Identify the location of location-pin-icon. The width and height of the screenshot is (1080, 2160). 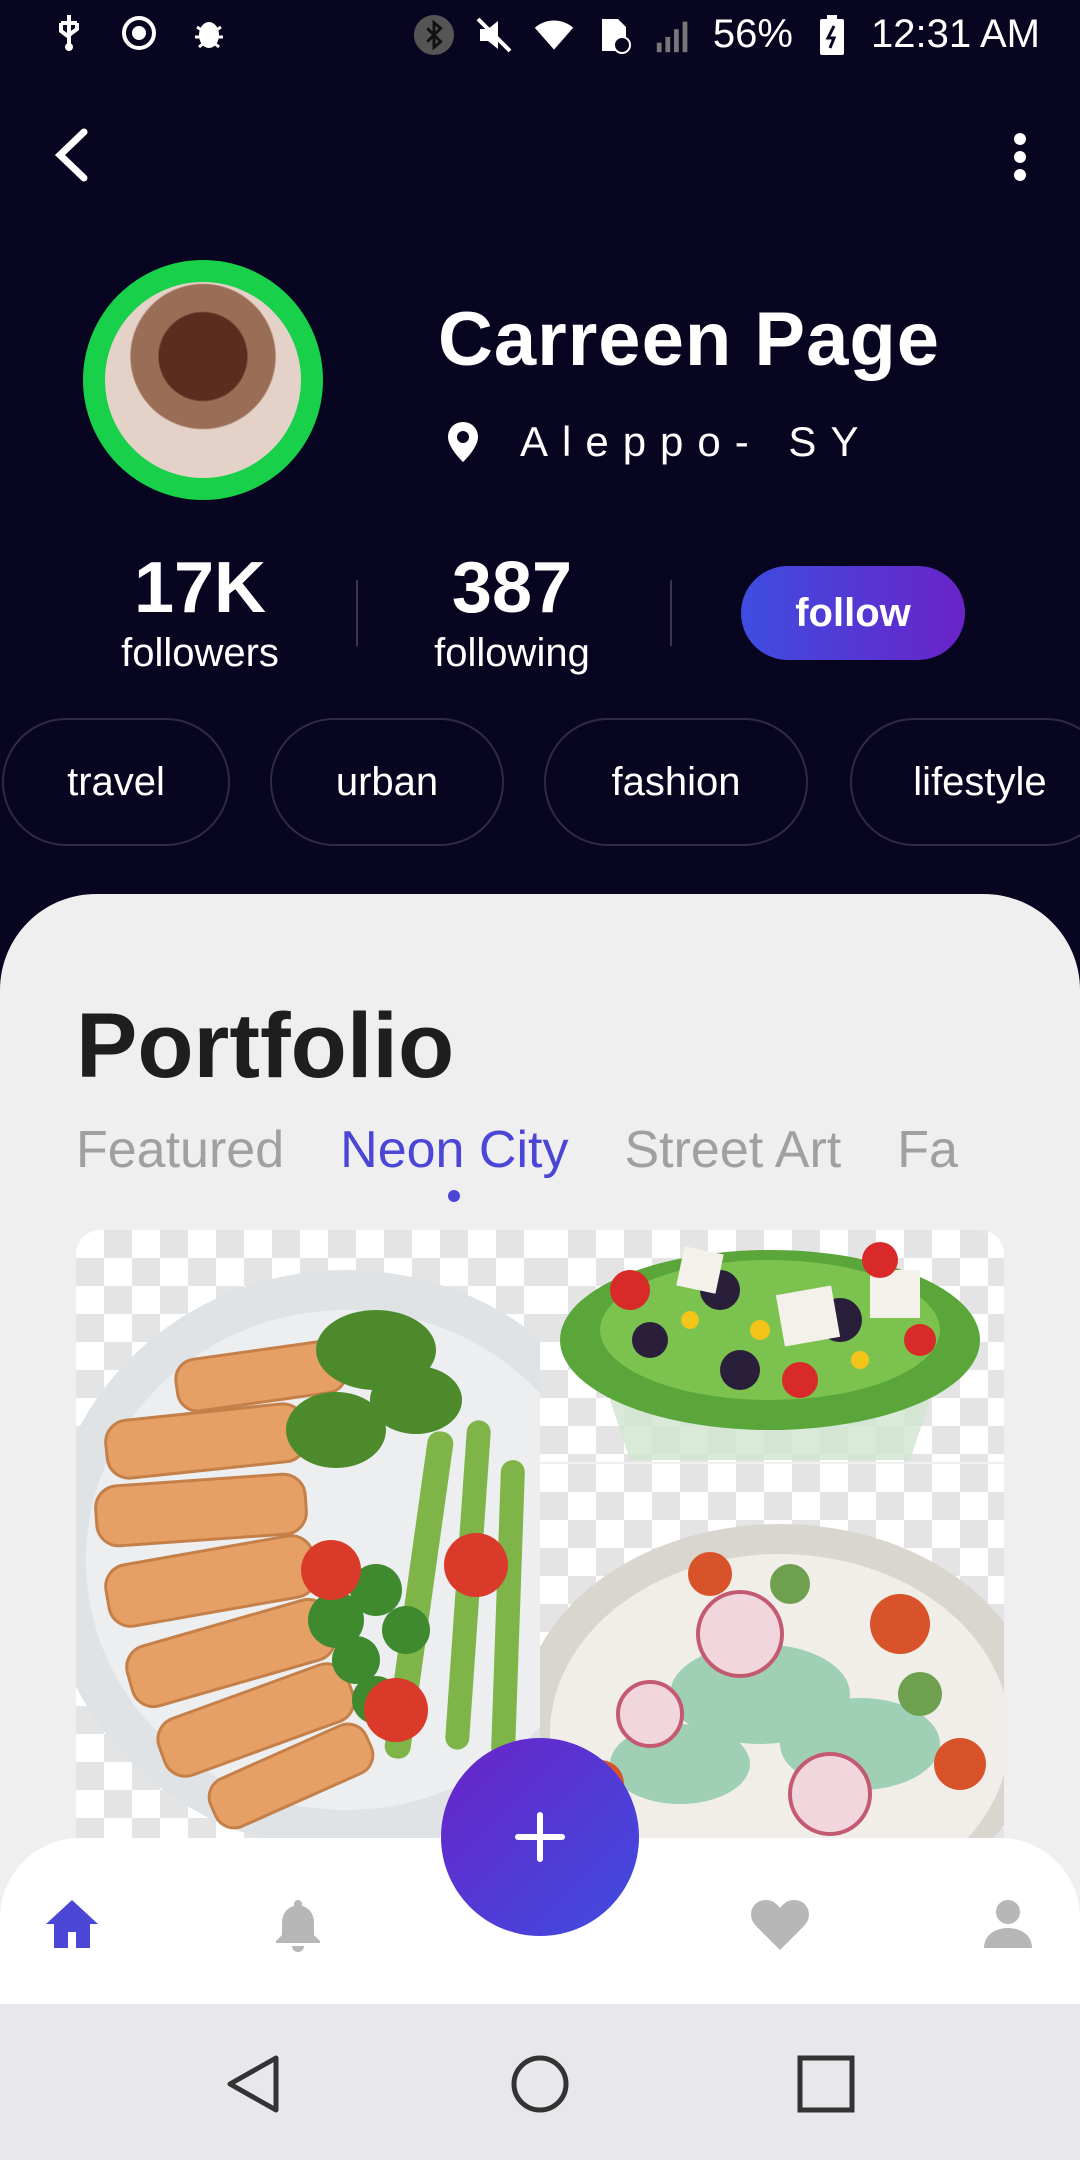
(463, 442).